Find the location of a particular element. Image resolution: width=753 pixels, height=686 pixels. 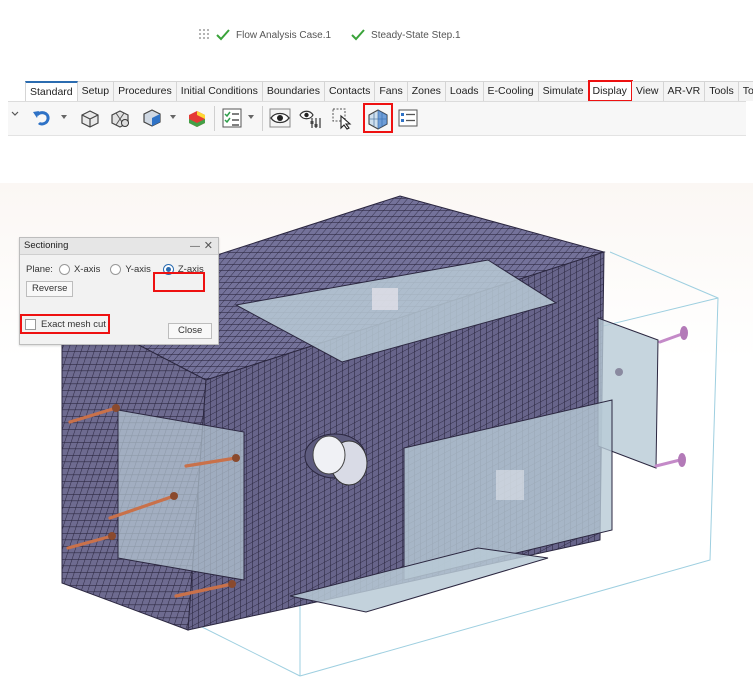

radio-y-axis is located at coordinates (116, 269).